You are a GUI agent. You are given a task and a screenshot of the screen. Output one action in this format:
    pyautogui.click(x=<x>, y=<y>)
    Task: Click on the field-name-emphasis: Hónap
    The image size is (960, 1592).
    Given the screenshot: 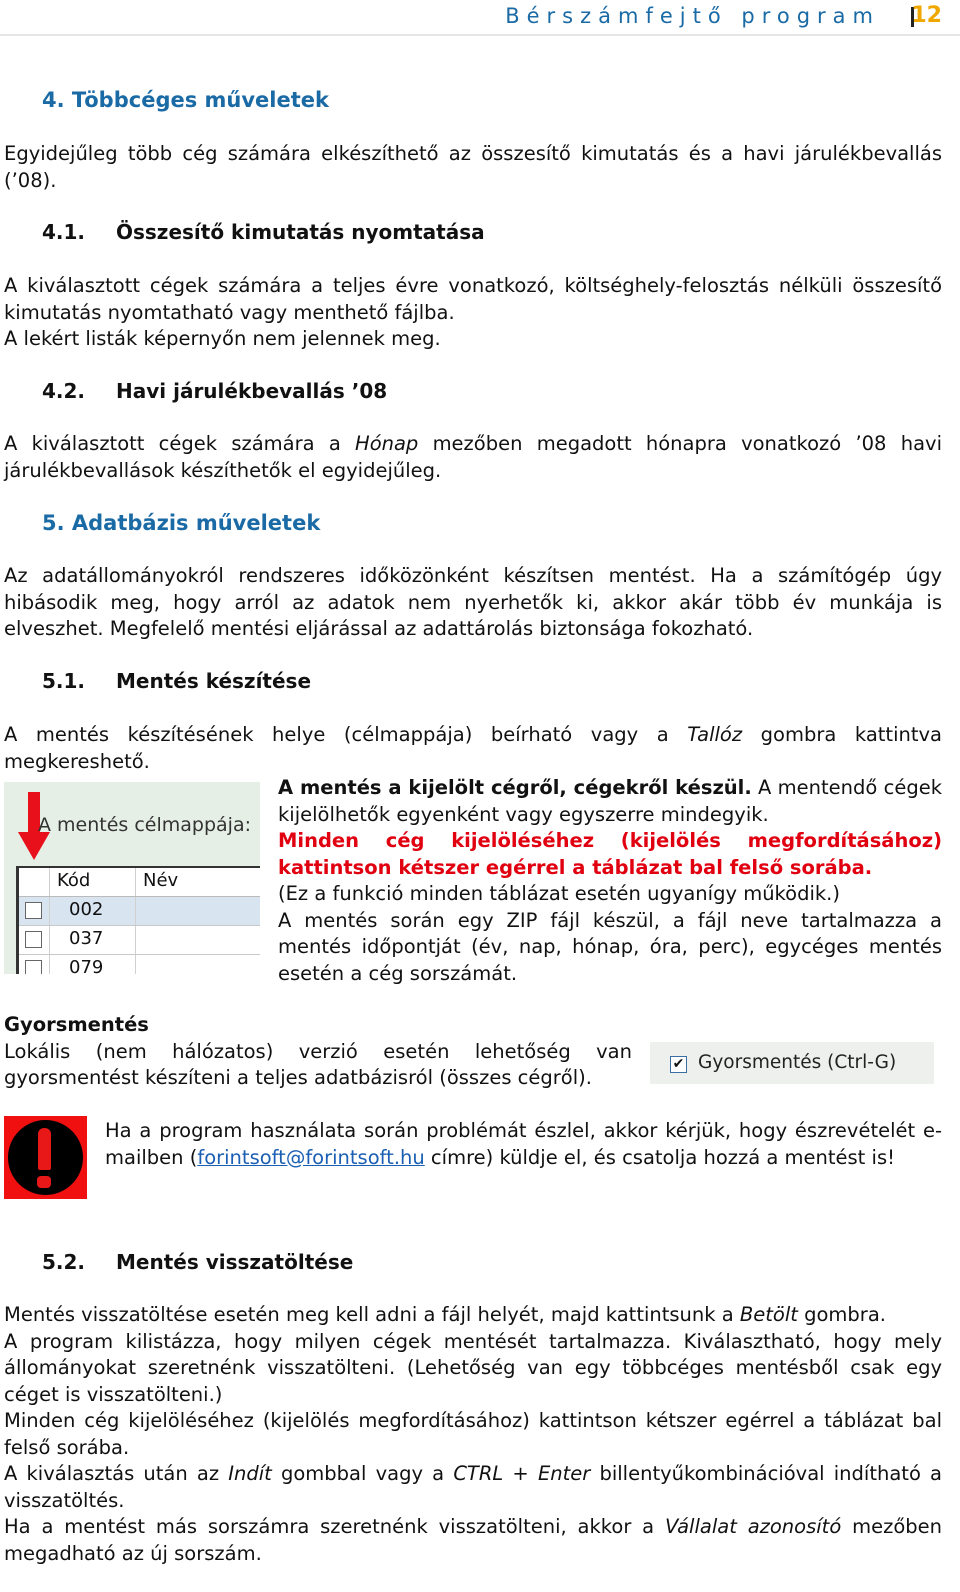 What is the action you would take?
    pyautogui.click(x=387, y=443)
    